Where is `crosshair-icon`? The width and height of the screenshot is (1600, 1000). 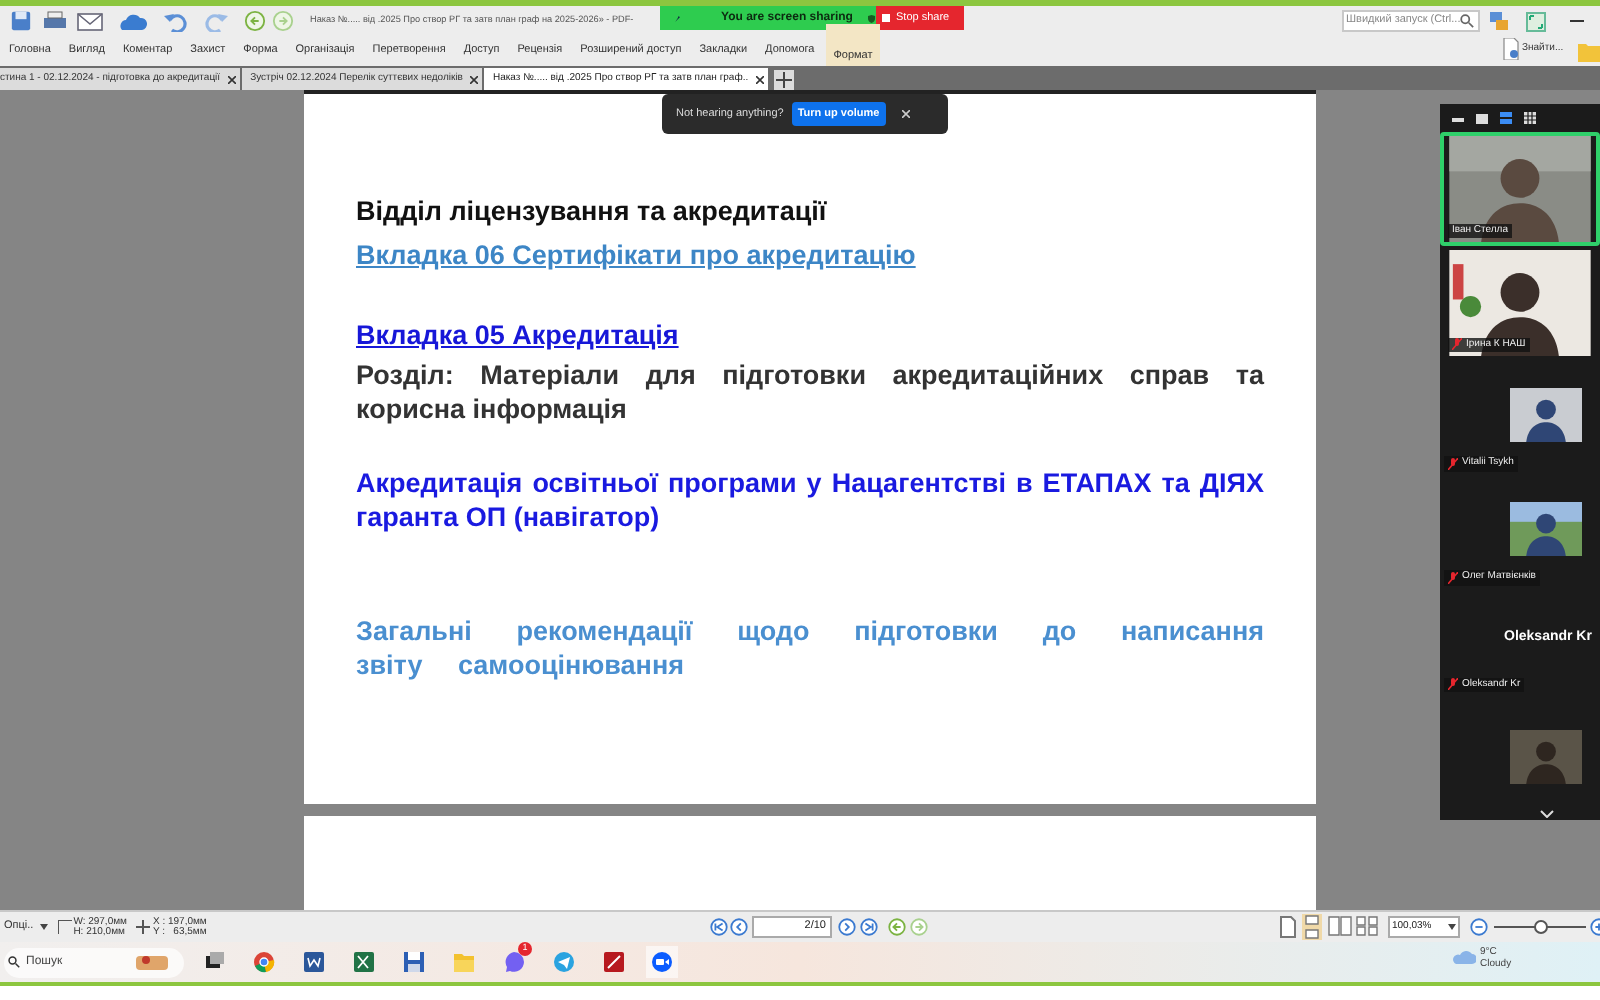 crosshair-icon is located at coordinates (143, 927).